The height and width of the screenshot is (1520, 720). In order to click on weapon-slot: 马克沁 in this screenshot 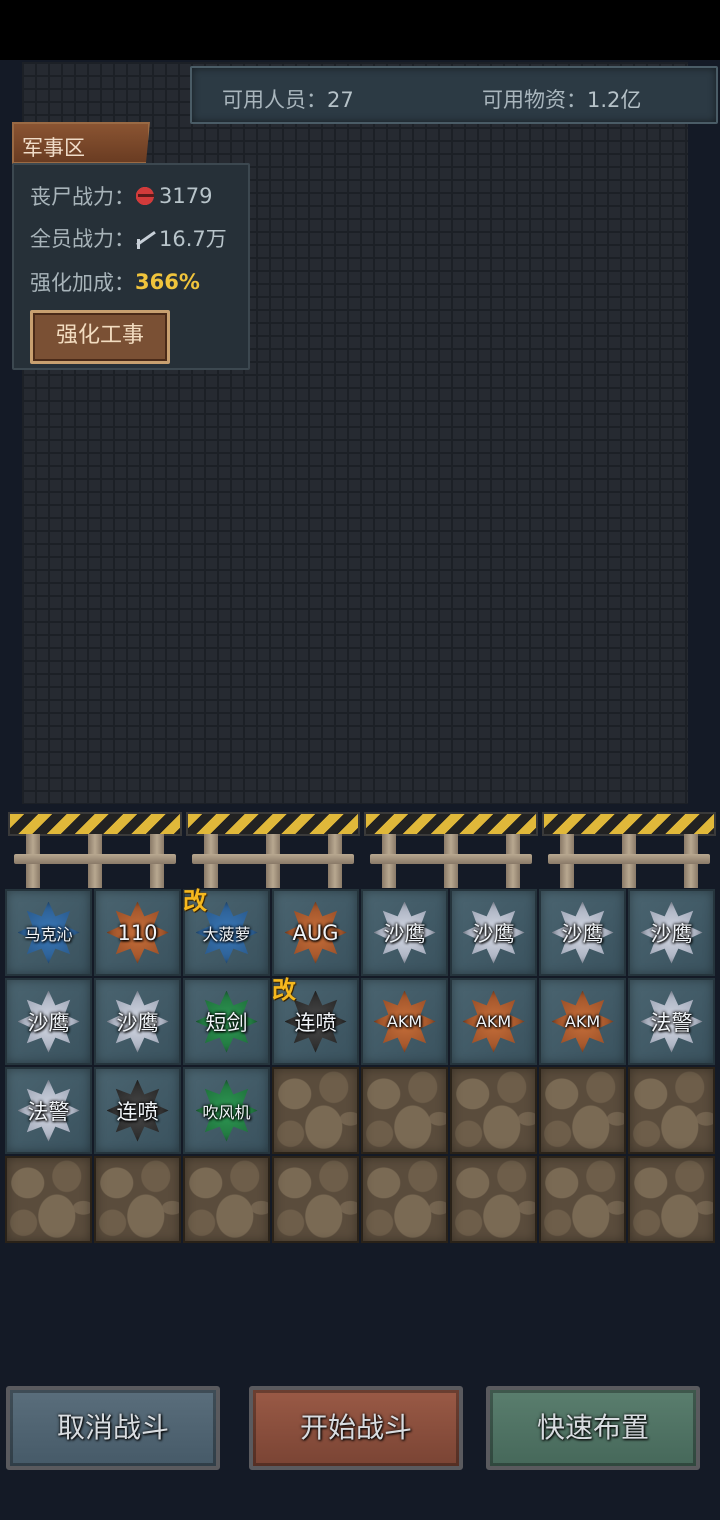, I will do `click(48, 932)`.